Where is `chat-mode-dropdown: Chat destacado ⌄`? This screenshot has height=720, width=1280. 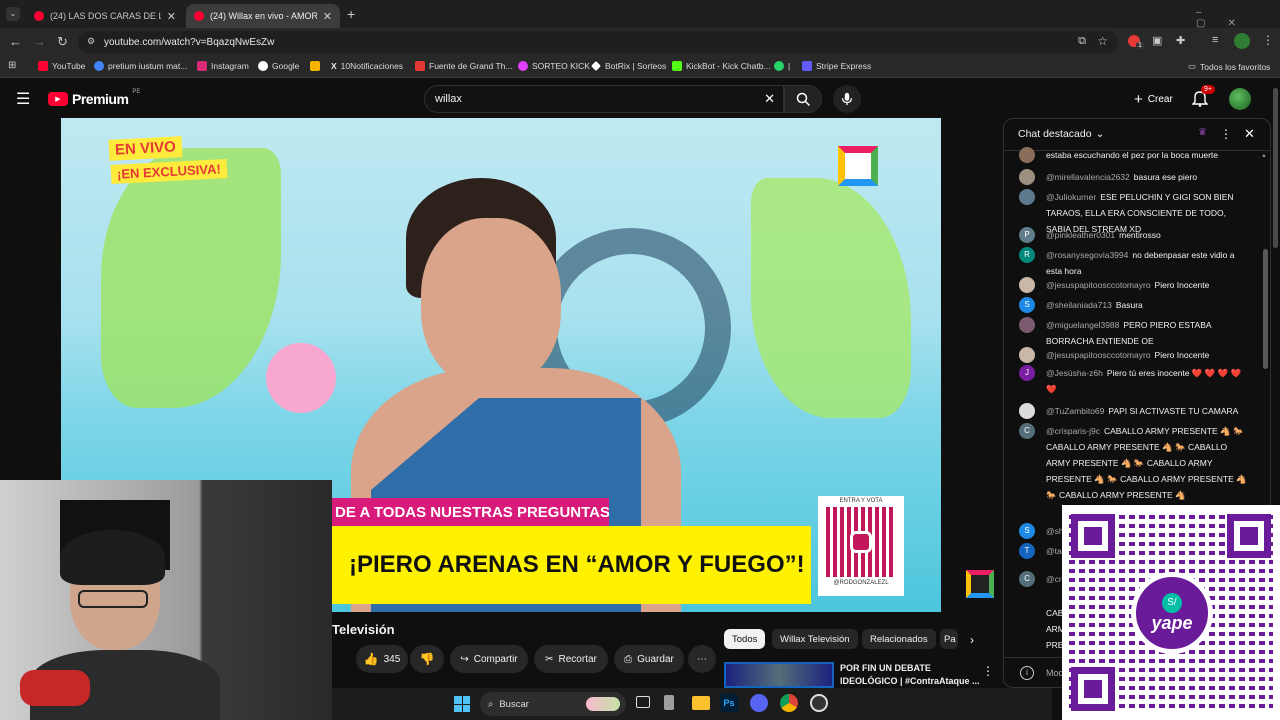
chat-mode-dropdown: Chat destacado ⌄ is located at coordinates (1061, 134).